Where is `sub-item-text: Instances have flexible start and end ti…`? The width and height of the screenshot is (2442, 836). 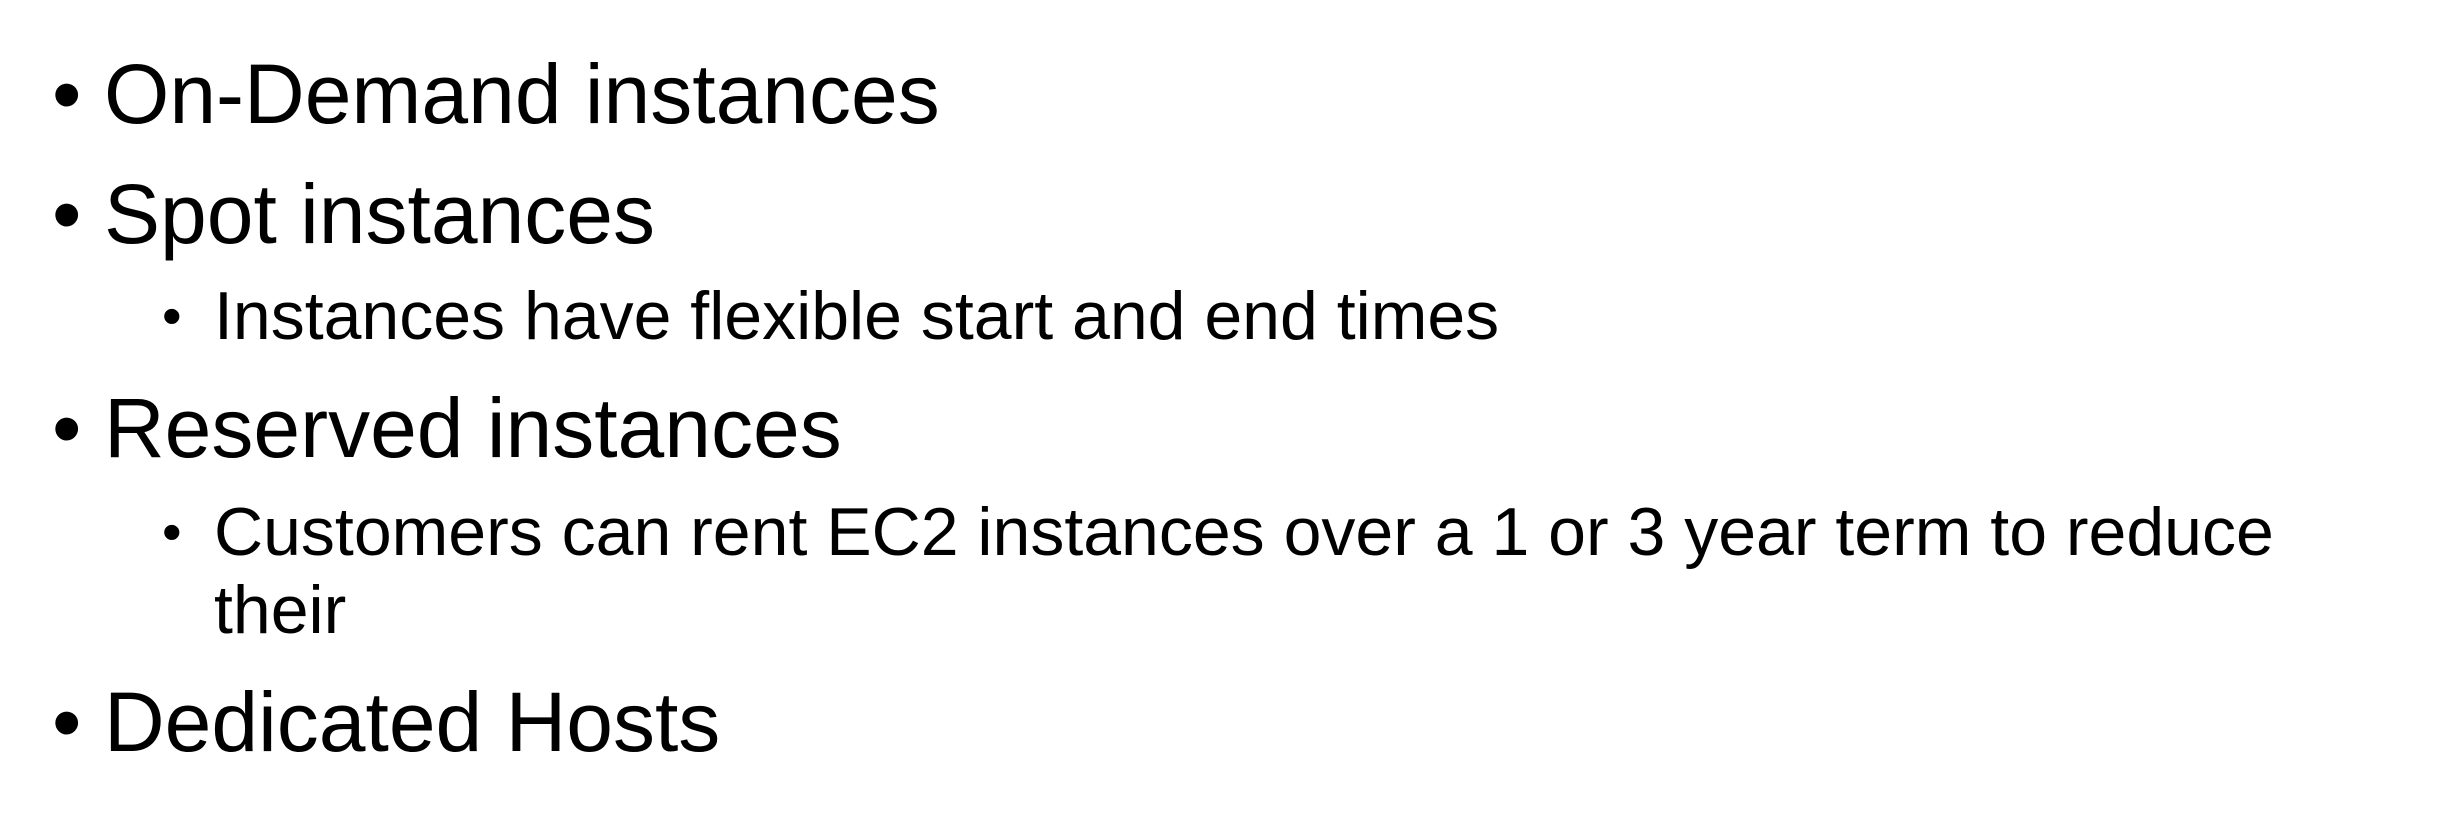 sub-item-text: Instances have flexible start and end ti… is located at coordinates (857, 316).